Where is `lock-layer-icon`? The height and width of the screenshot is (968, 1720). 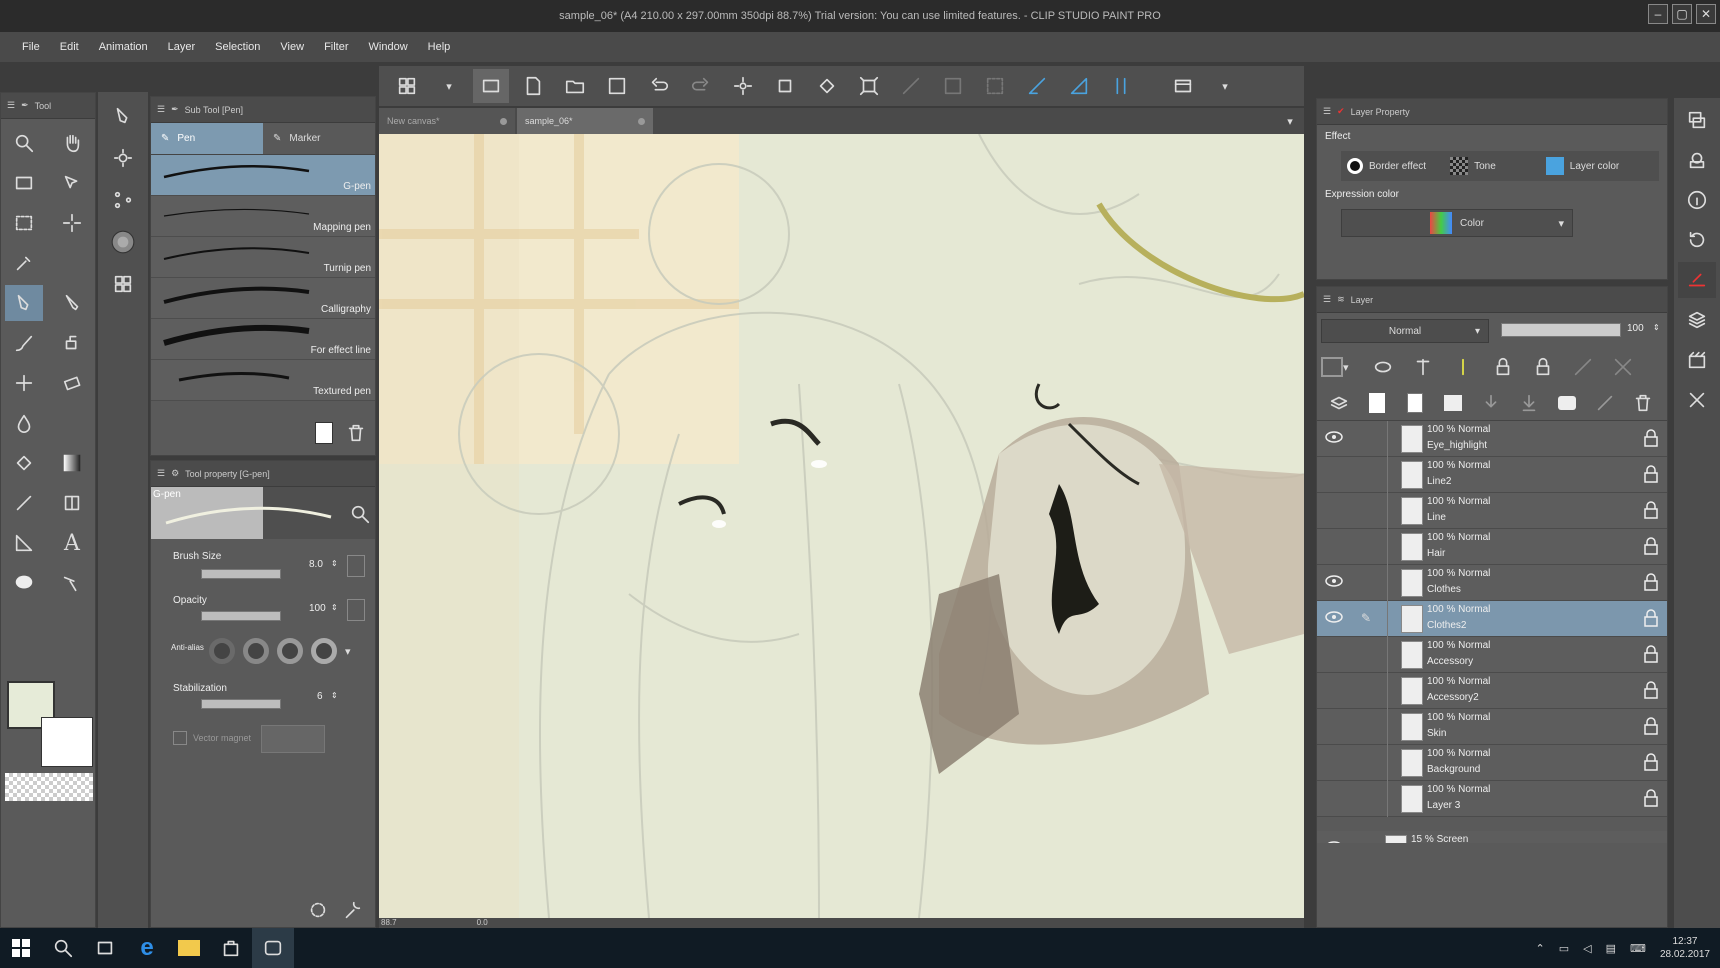
lock-layer-icon is located at coordinates (1503, 367).